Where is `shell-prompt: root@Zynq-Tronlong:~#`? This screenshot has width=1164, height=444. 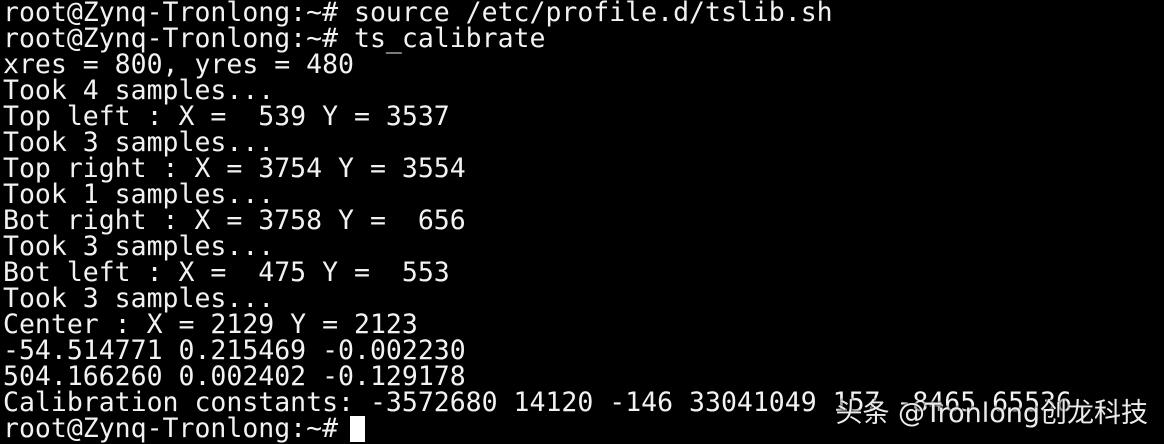
shell-prompt: root@Zynq-Tronlong:~# is located at coordinates (171, 428).